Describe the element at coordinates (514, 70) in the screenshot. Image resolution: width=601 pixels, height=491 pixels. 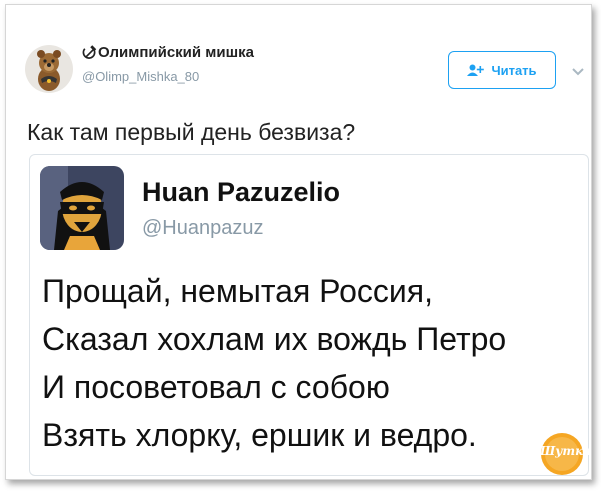
I see `follow-button-label: Читать` at that location.